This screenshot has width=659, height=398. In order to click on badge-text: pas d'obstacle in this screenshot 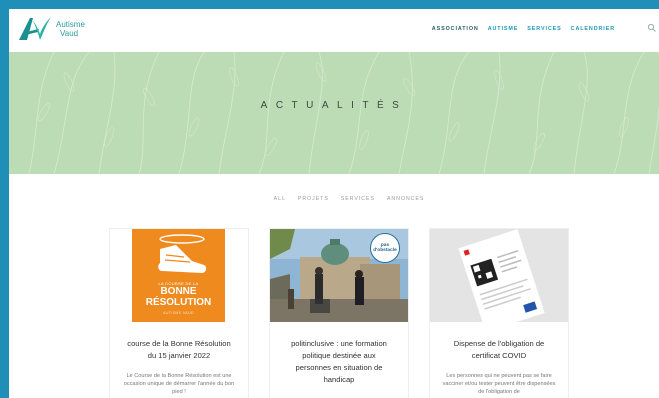, I will do `click(385, 248)`.